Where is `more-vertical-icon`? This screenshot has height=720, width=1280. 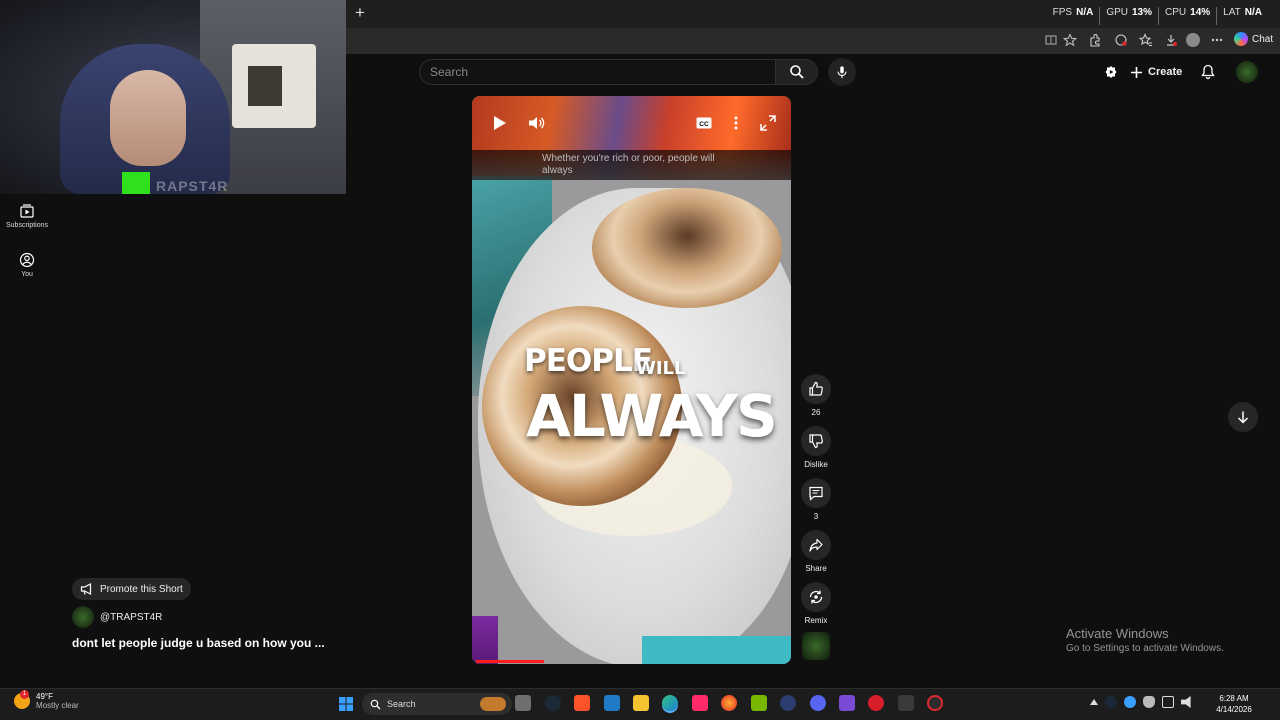
more-vertical-icon is located at coordinates (736, 123).